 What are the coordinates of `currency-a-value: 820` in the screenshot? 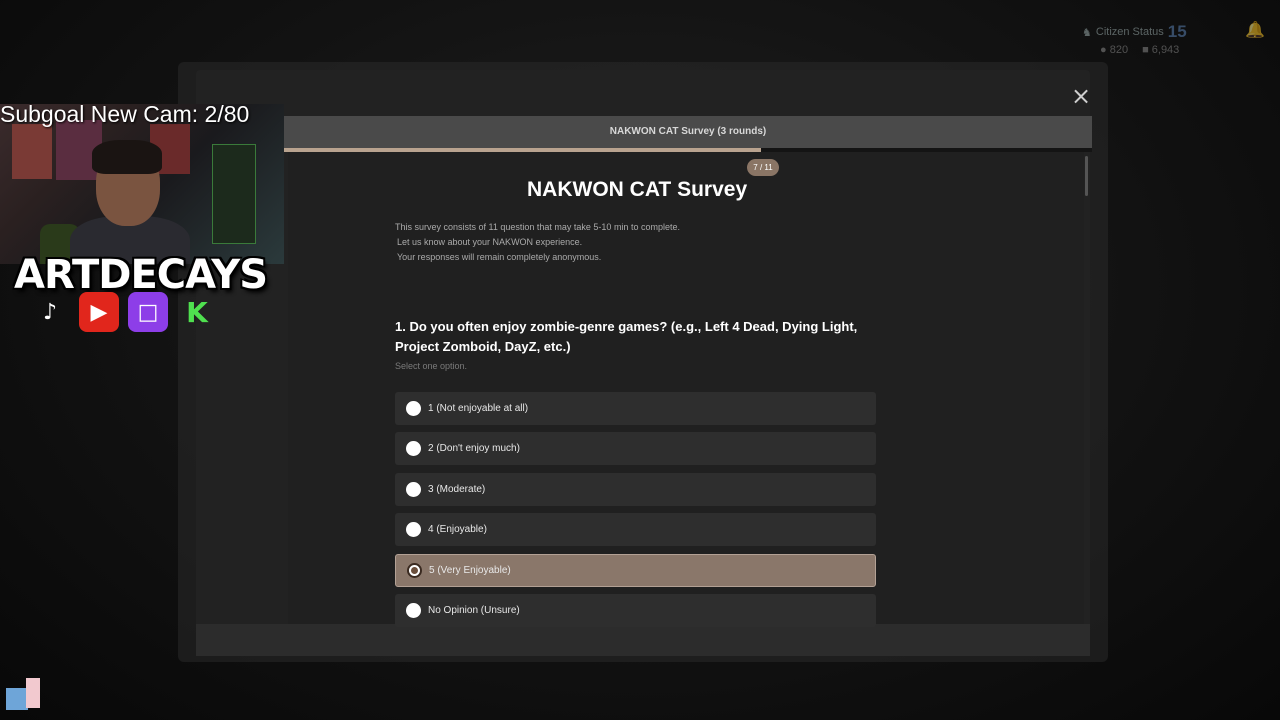 It's located at (1119, 50).